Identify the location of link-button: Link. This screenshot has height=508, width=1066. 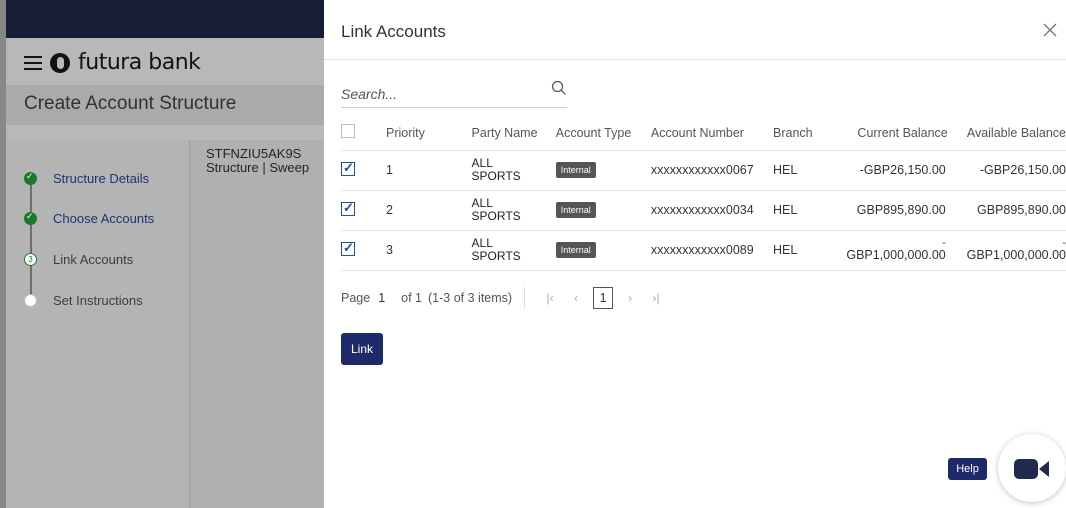
(362, 349).